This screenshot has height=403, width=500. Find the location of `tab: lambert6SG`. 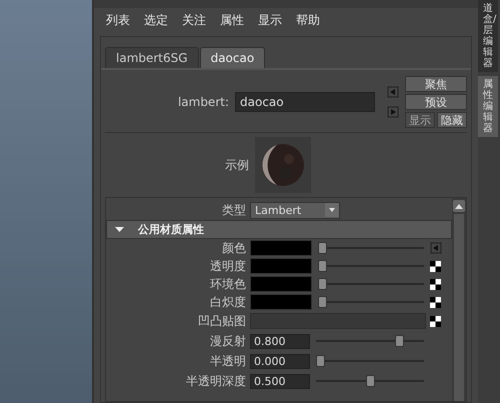

tab: lambert6SG is located at coordinates (152, 57).